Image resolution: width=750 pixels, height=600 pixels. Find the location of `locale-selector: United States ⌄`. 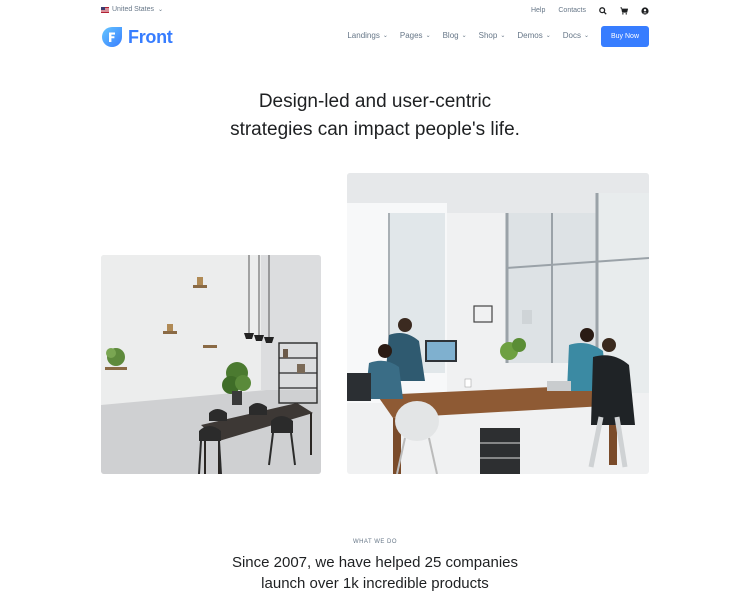

locale-selector: United States ⌄ is located at coordinates (132, 9).